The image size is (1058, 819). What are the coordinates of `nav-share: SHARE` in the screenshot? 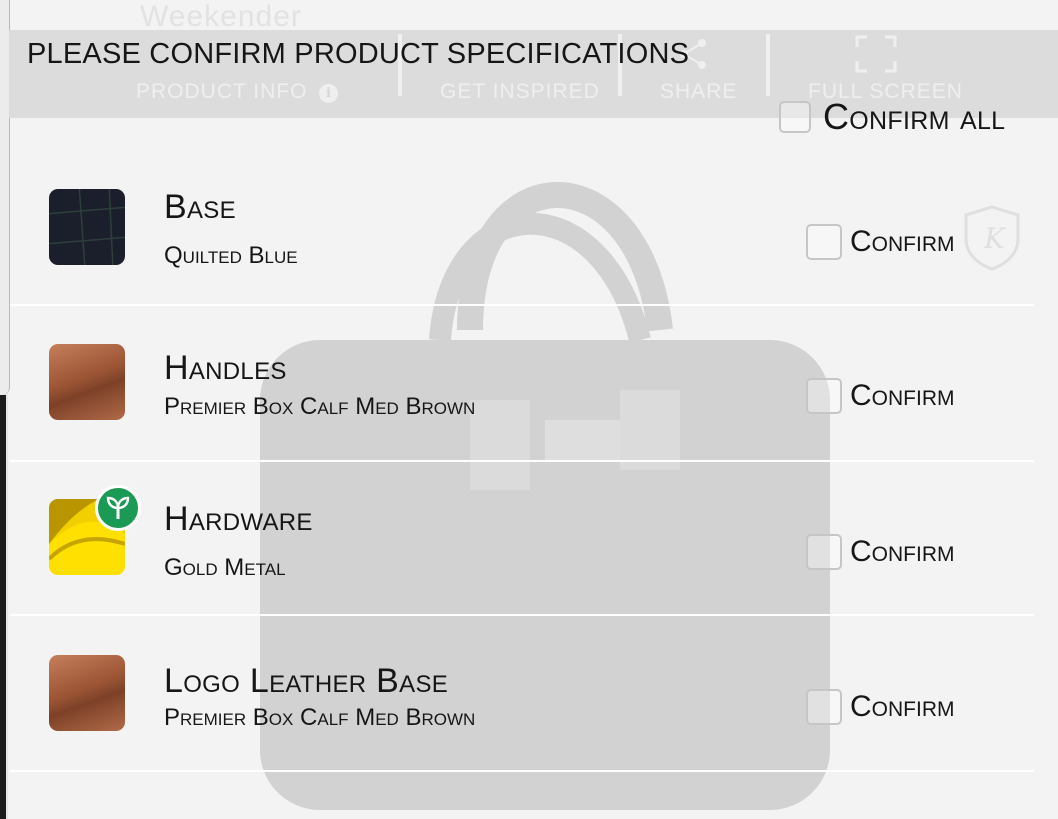 It's located at (698, 92).